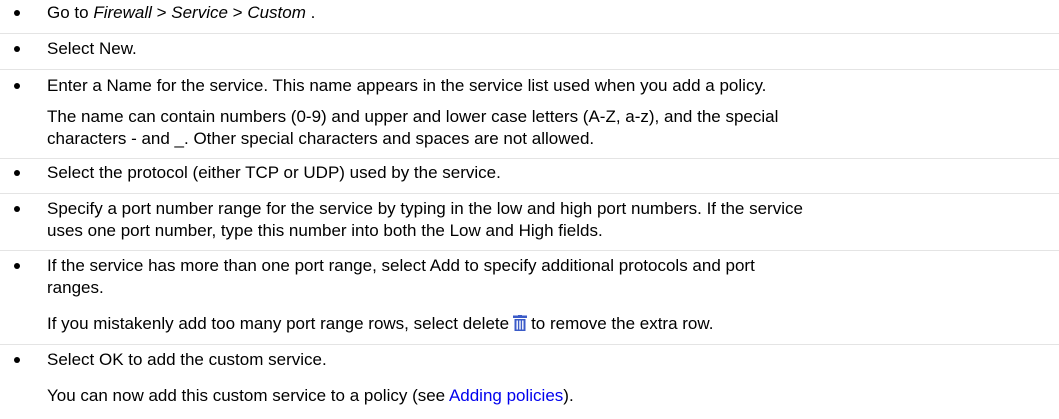 Image resolution: width=1059 pixels, height=419 pixels. Describe the element at coordinates (568, 395) in the screenshot. I see `step-7-line-2-after: ).` at that location.